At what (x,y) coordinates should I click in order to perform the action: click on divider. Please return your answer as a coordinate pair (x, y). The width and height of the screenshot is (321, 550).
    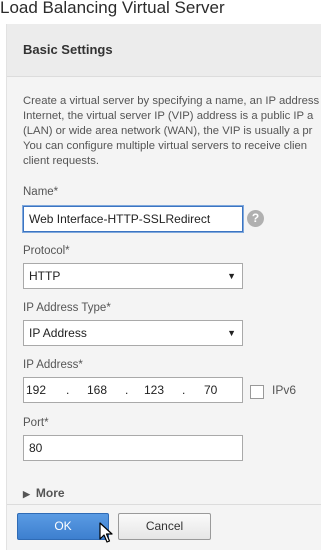
    Looking at the image, I should click on (164, 504).